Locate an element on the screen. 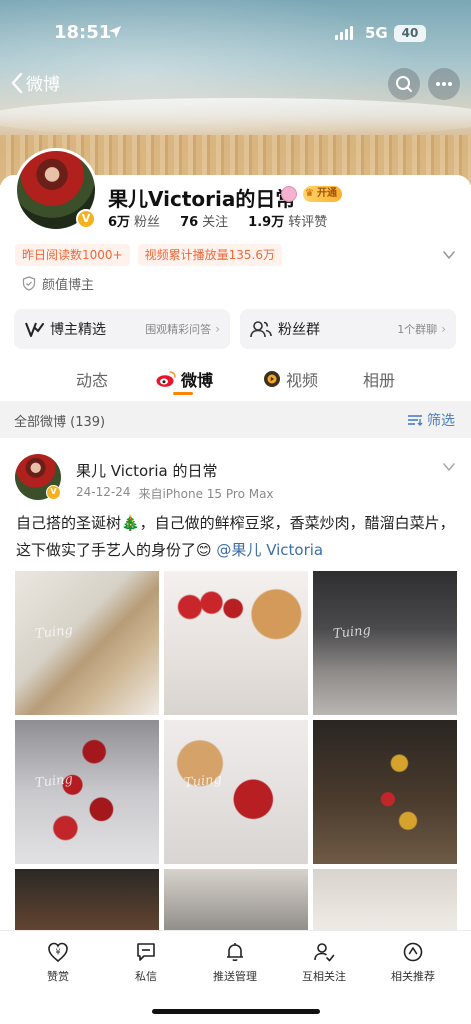  back-button: 微博 is located at coordinates (35, 82).